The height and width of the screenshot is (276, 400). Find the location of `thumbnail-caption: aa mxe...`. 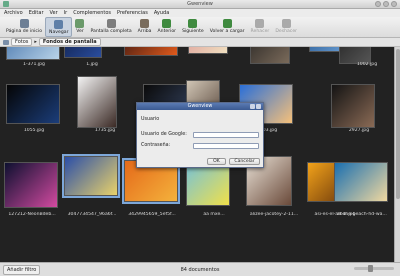

thumbnail-caption: aa mxe... is located at coordinates (214, 214).